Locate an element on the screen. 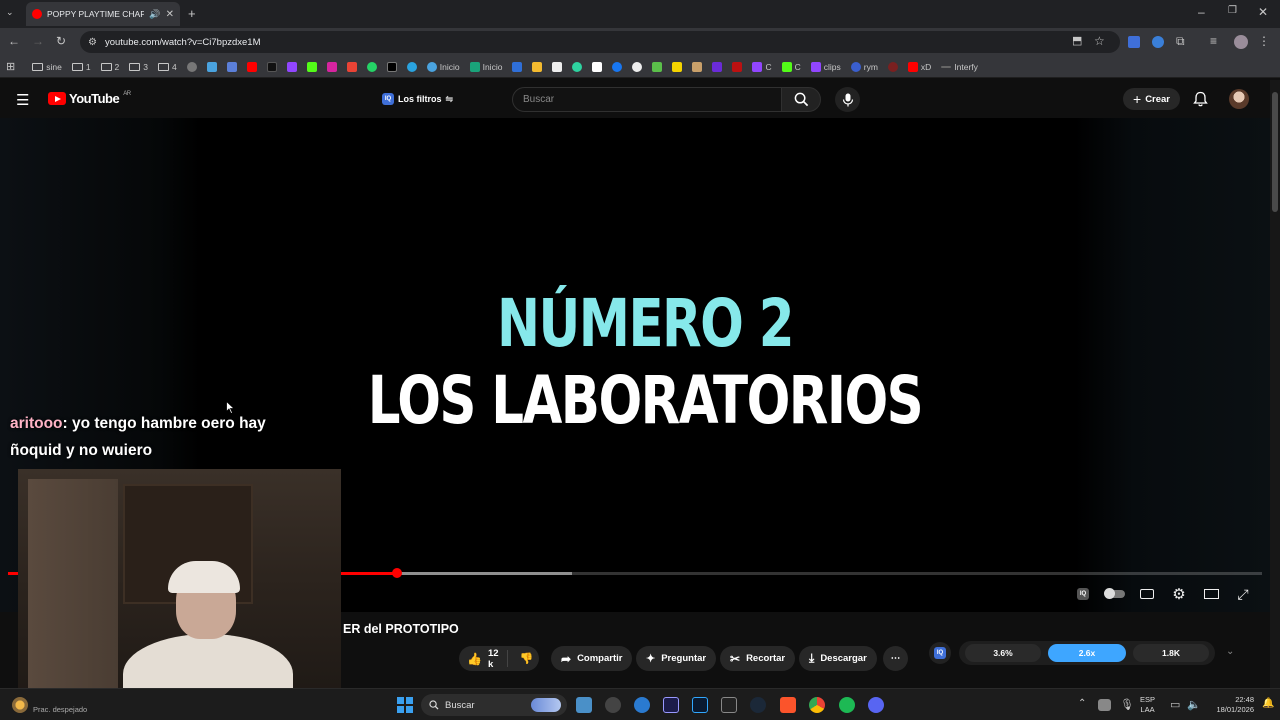  account-avatar is located at coordinates (1239, 99).